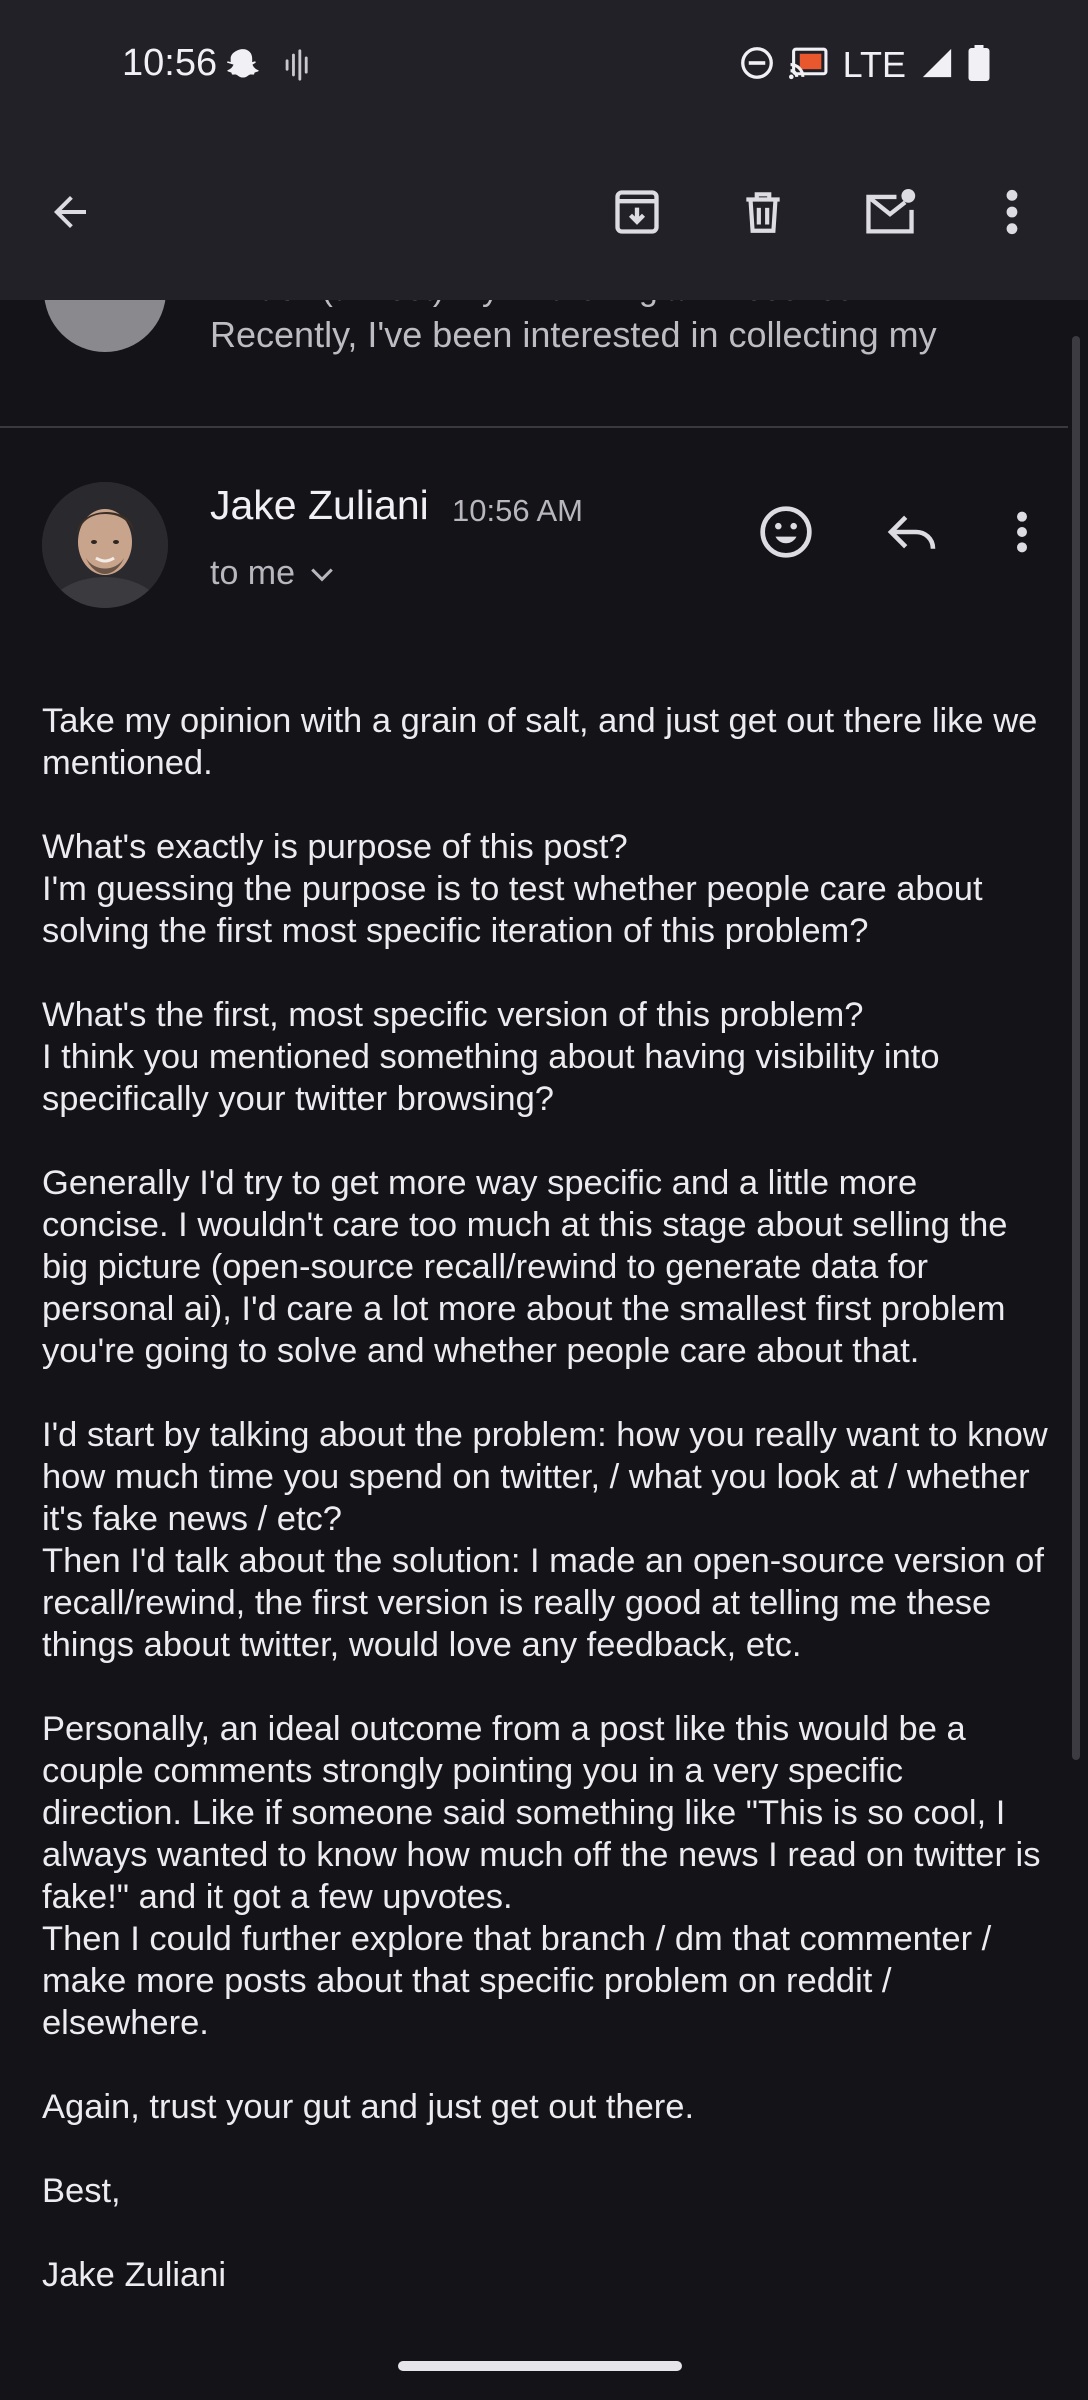 Image resolution: width=1088 pixels, height=2400 pixels. I want to click on sender-name: Jake Zuliani, so click(319, 505).